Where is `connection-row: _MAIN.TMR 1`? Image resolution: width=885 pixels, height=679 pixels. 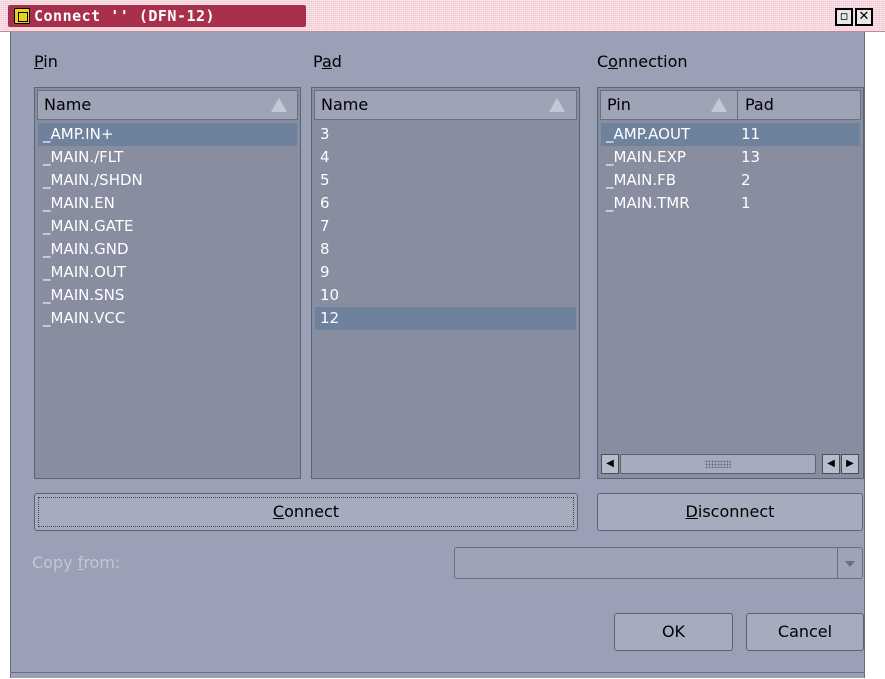
connection-row: _MAIN.TMR 1 is located at coordinates (730, 203).